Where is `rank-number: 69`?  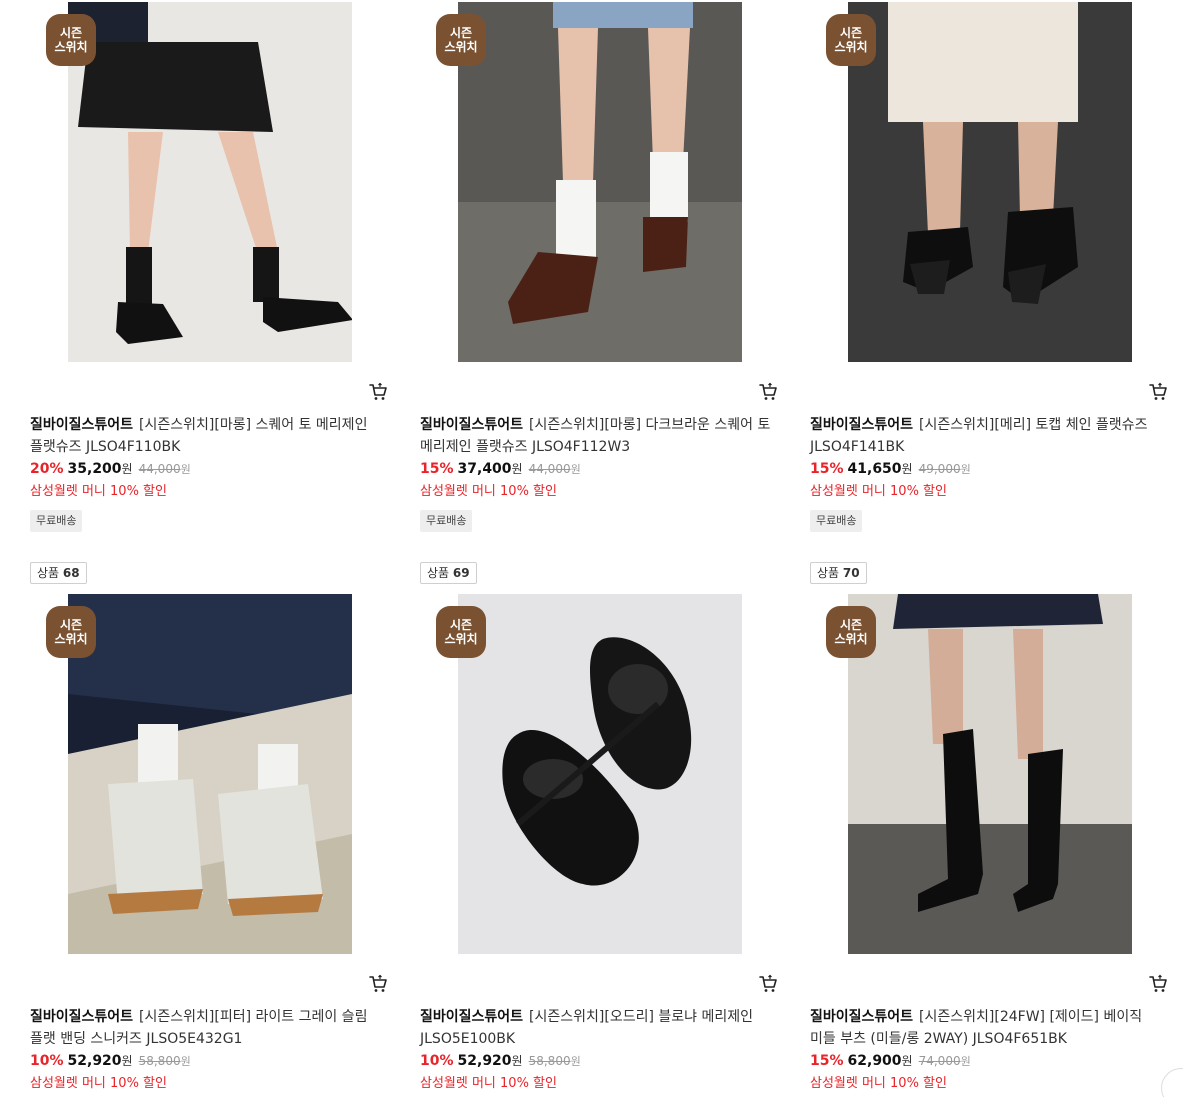
rank-number: 69 is located at coordinates (461, 573).